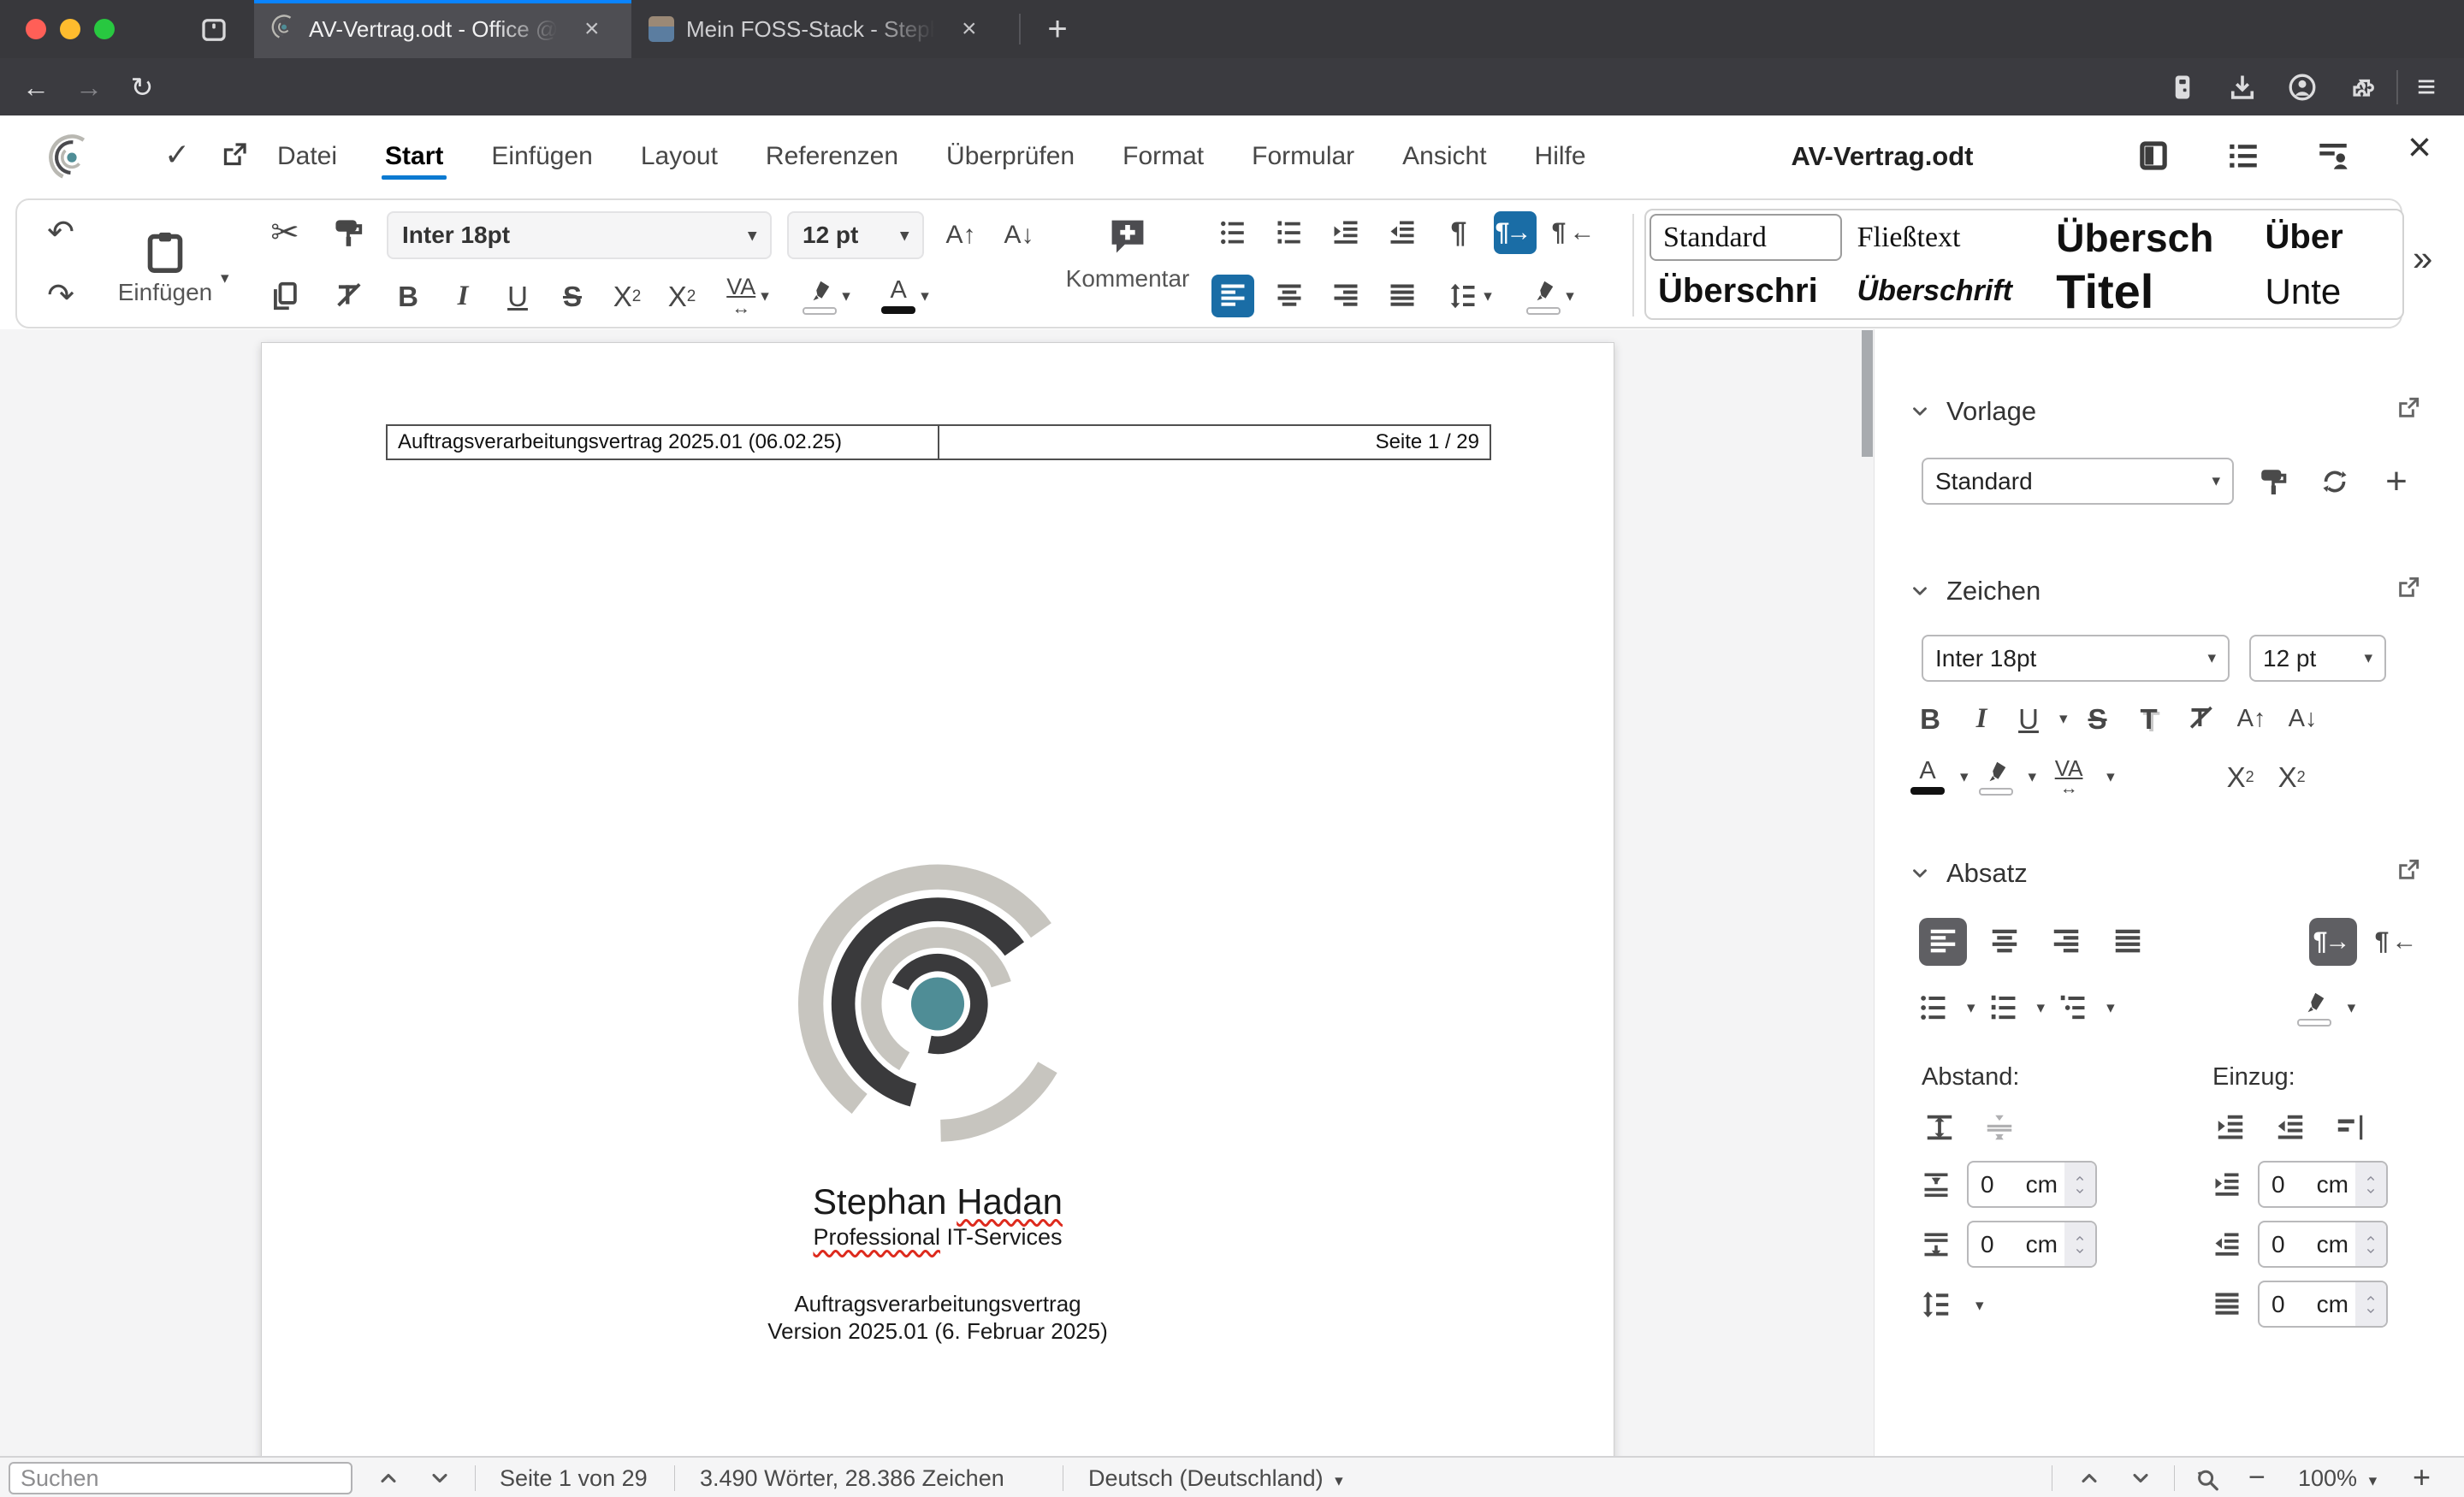  I want to click on tab-shelf-icon, so click(213, 30).